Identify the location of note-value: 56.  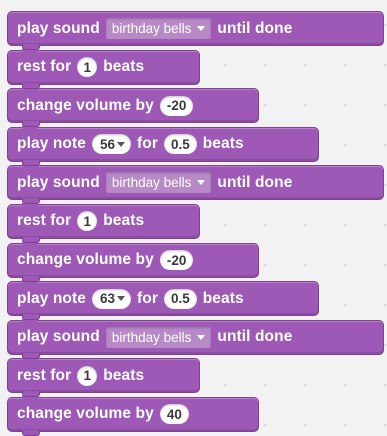
(107, 144).